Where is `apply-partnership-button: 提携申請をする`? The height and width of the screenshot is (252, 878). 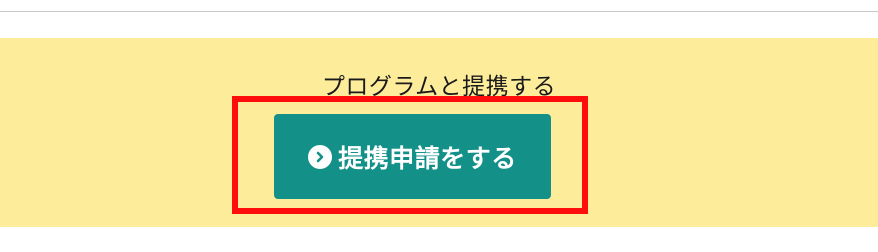 apply-partnership-button: 提携申請をする is located at coordinates (412, 156).